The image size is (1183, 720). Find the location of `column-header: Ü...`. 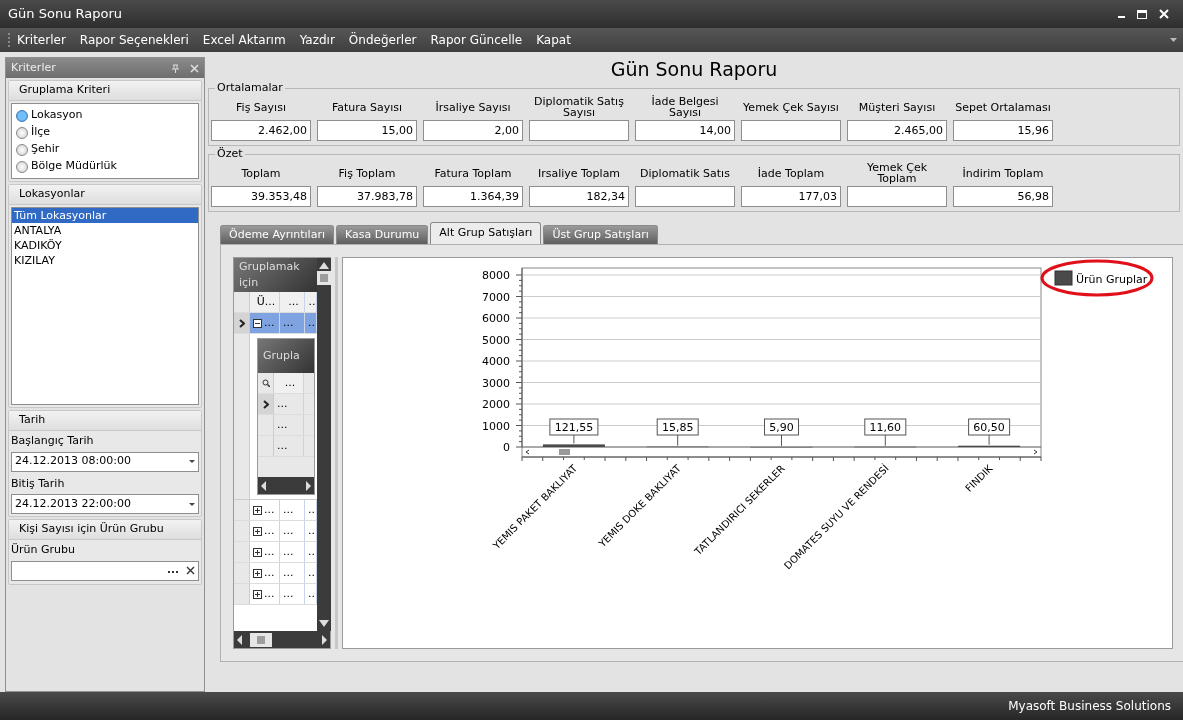

column-header: Ü... is located at coordinates (265, 302).